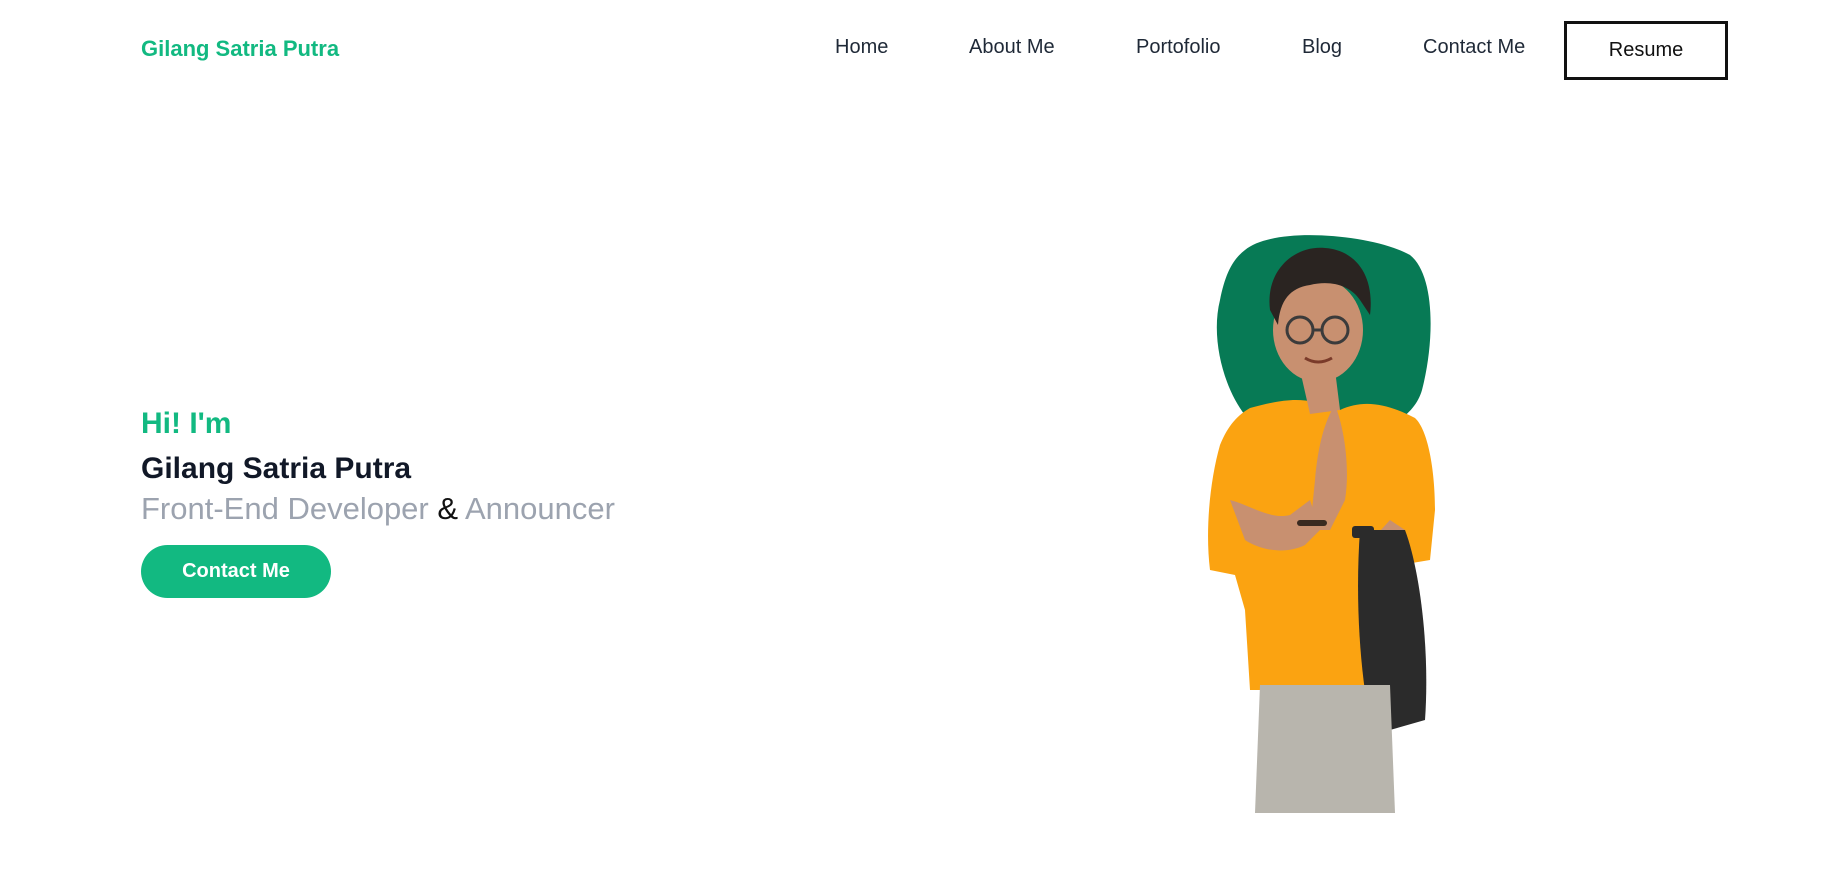 The image size is (1848, 893). I want to click on pants-shape, so click(1325, 749).